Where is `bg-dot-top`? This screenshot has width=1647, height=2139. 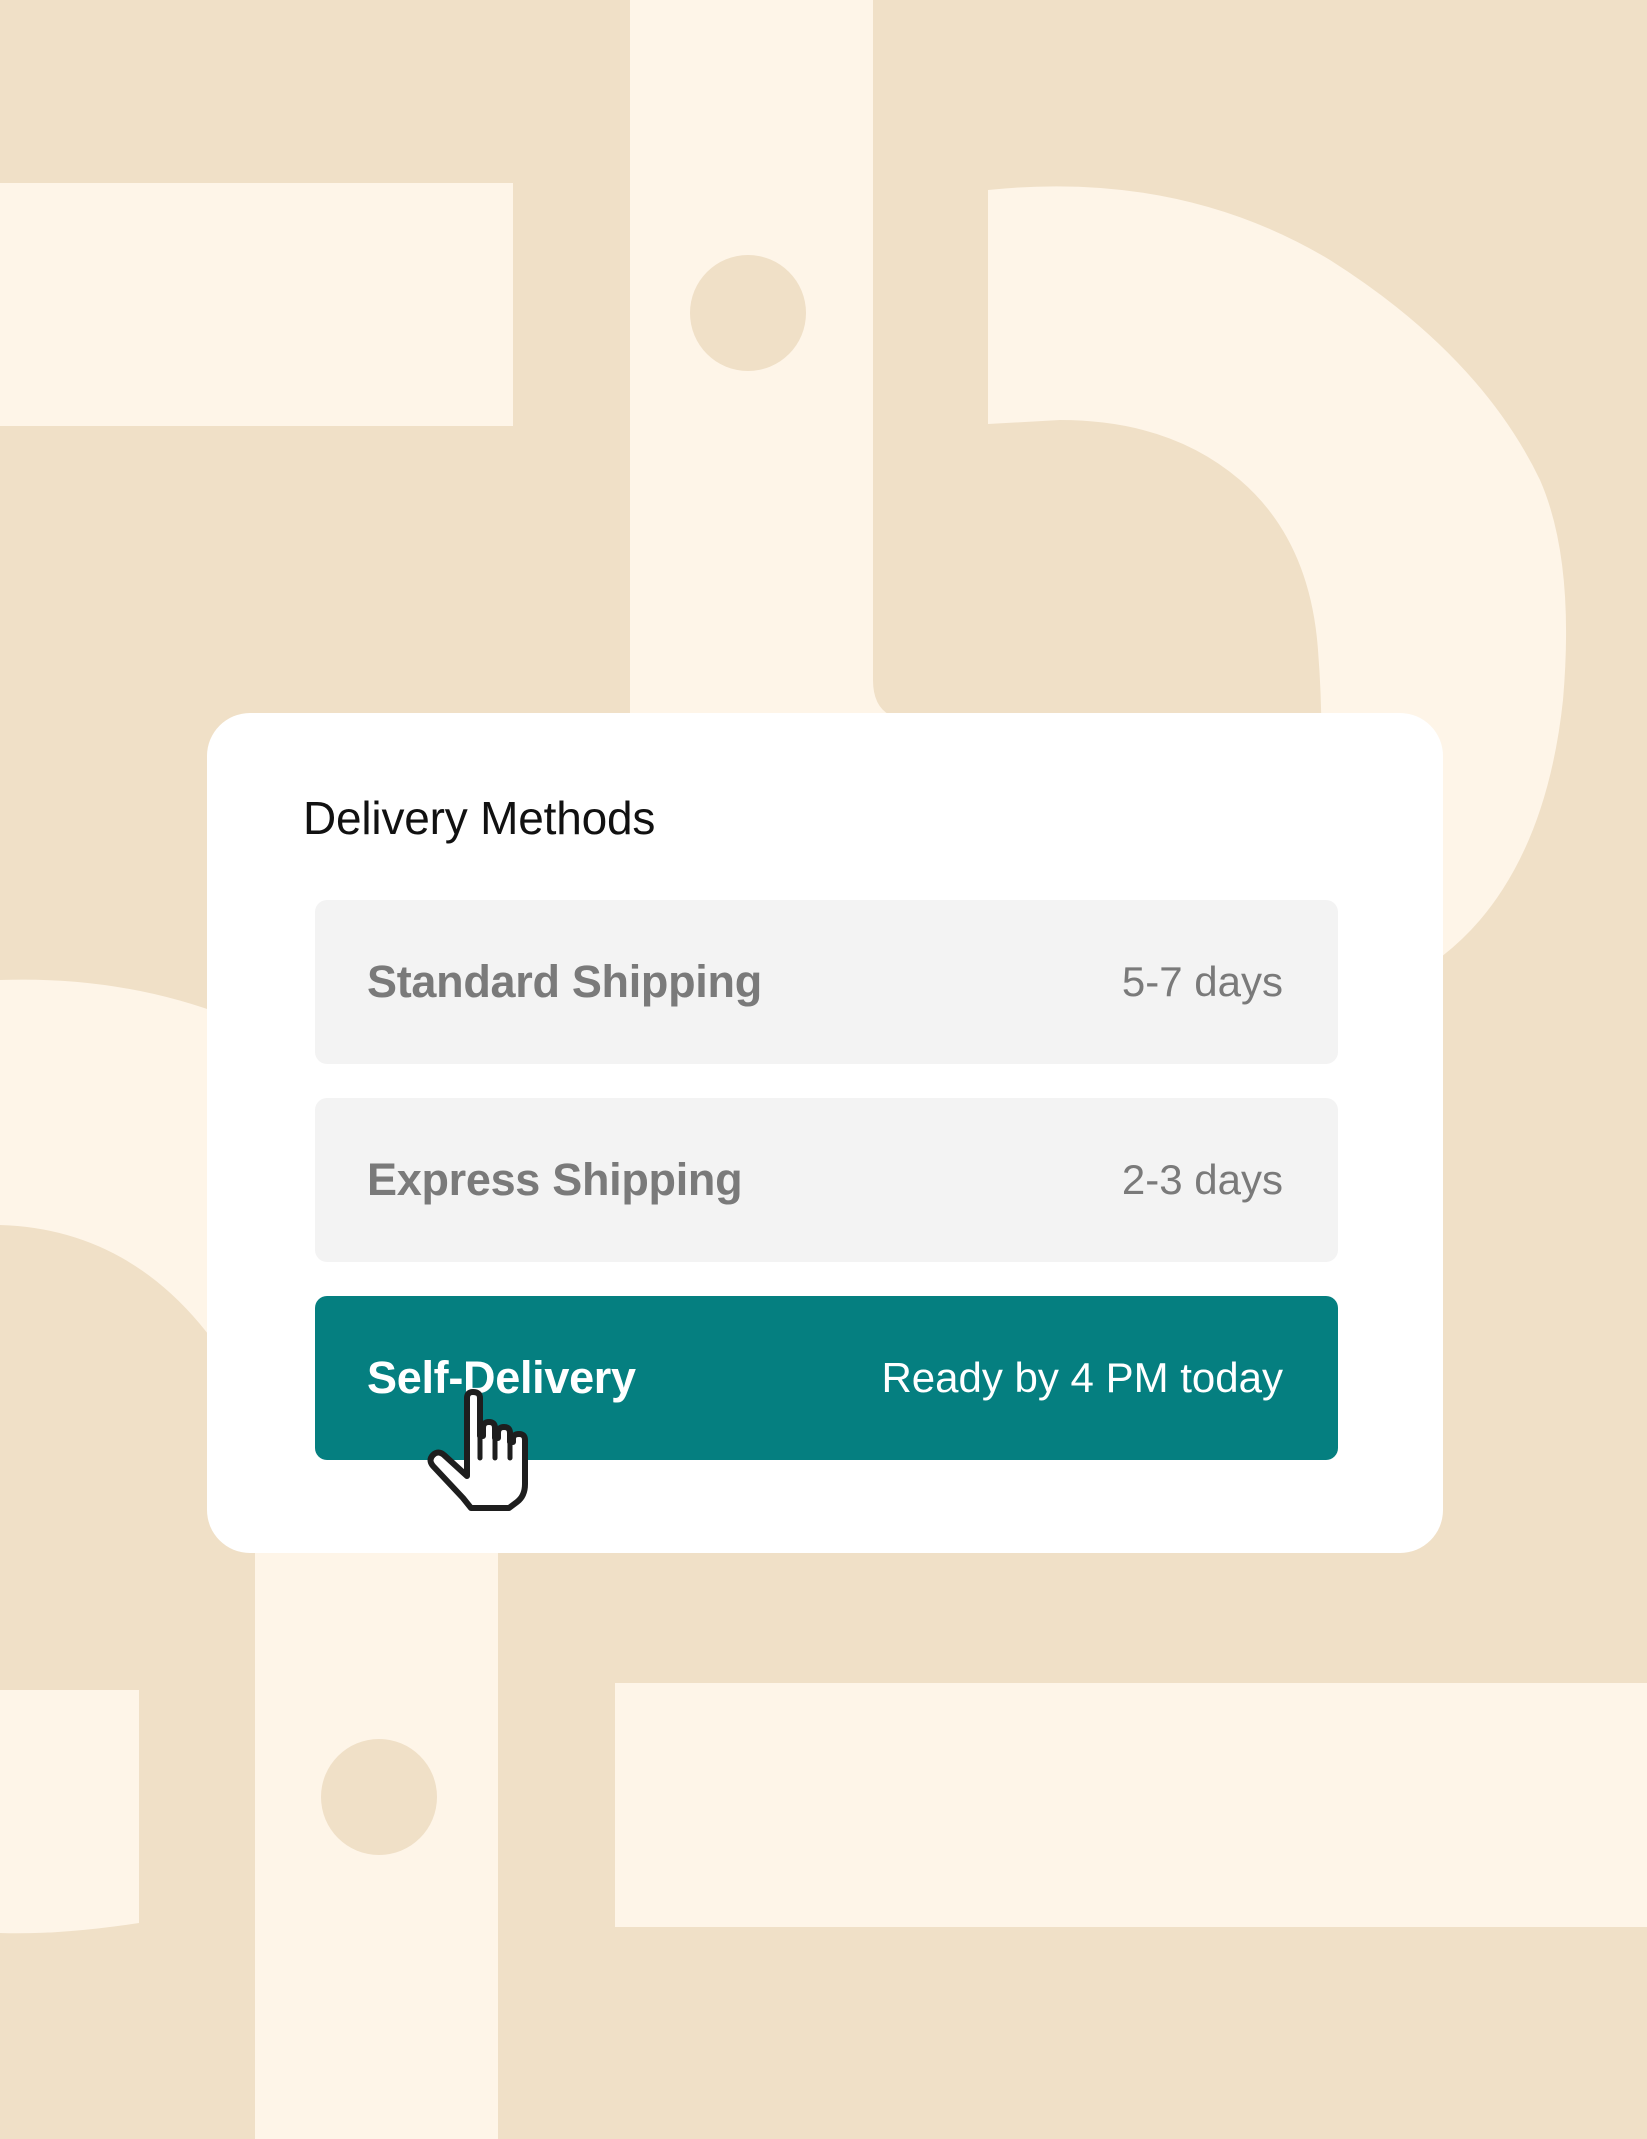
bg-dot-top is located at coordinates (748, 313).